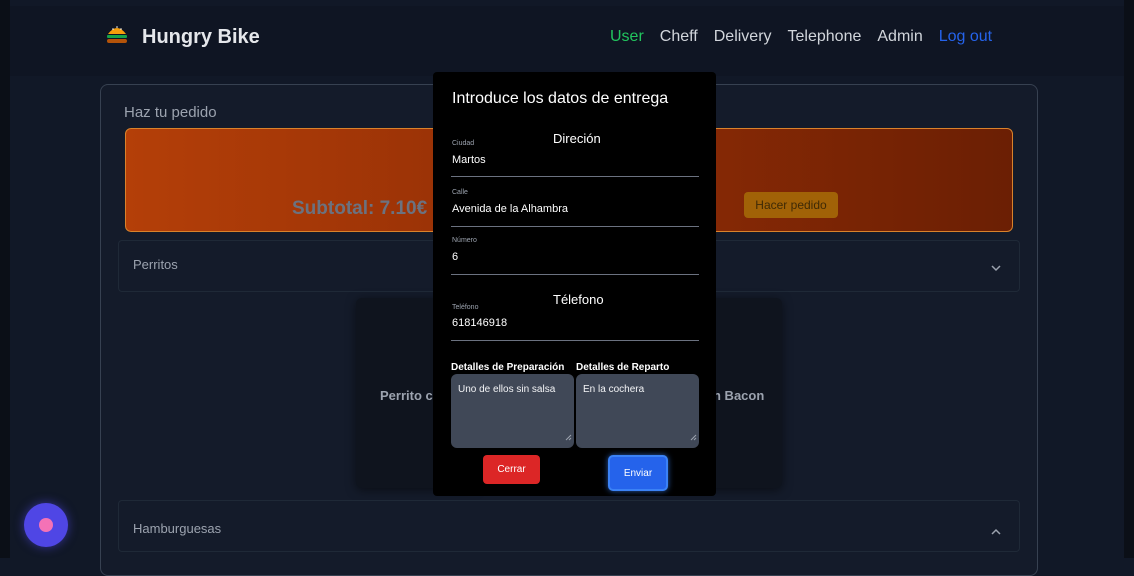  What do you see at coordinates (575, 156) in the screenshot?
I see `city-field: Ciudad Martos` at bounding box center [575, 156].